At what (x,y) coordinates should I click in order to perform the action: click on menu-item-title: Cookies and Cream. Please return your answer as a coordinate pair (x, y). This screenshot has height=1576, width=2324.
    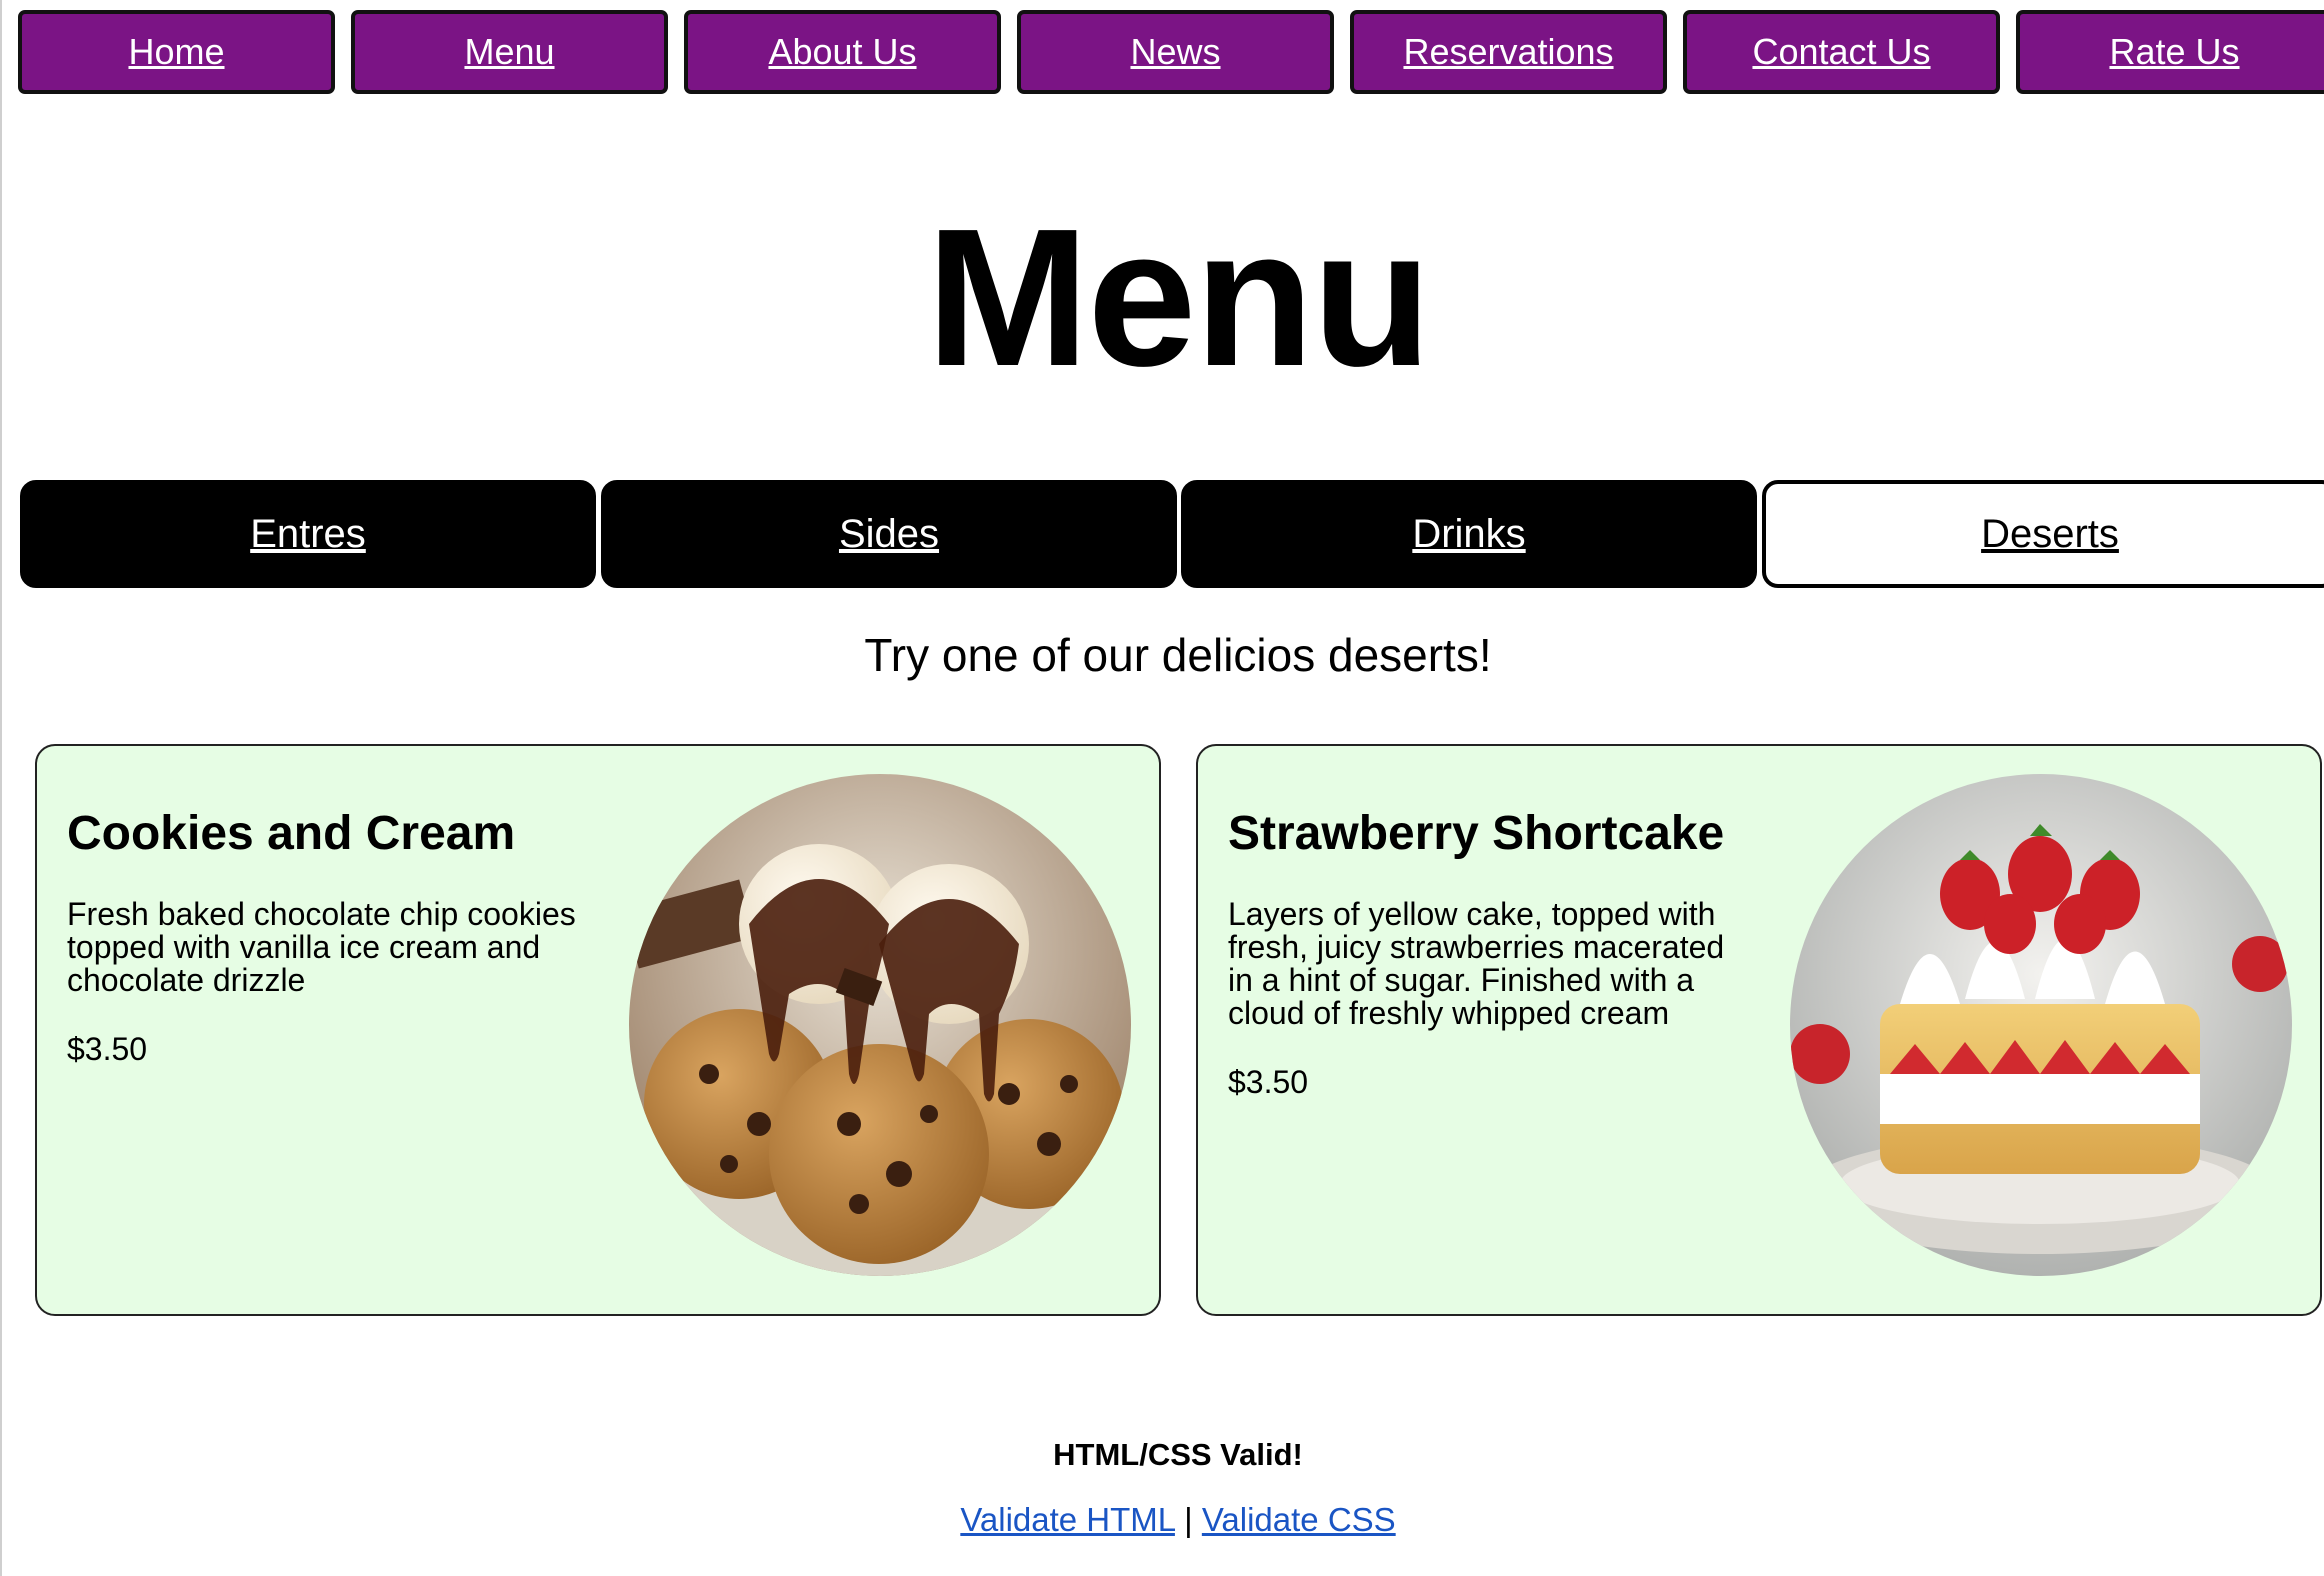
    Looking at the image, I should click on (291, 833).